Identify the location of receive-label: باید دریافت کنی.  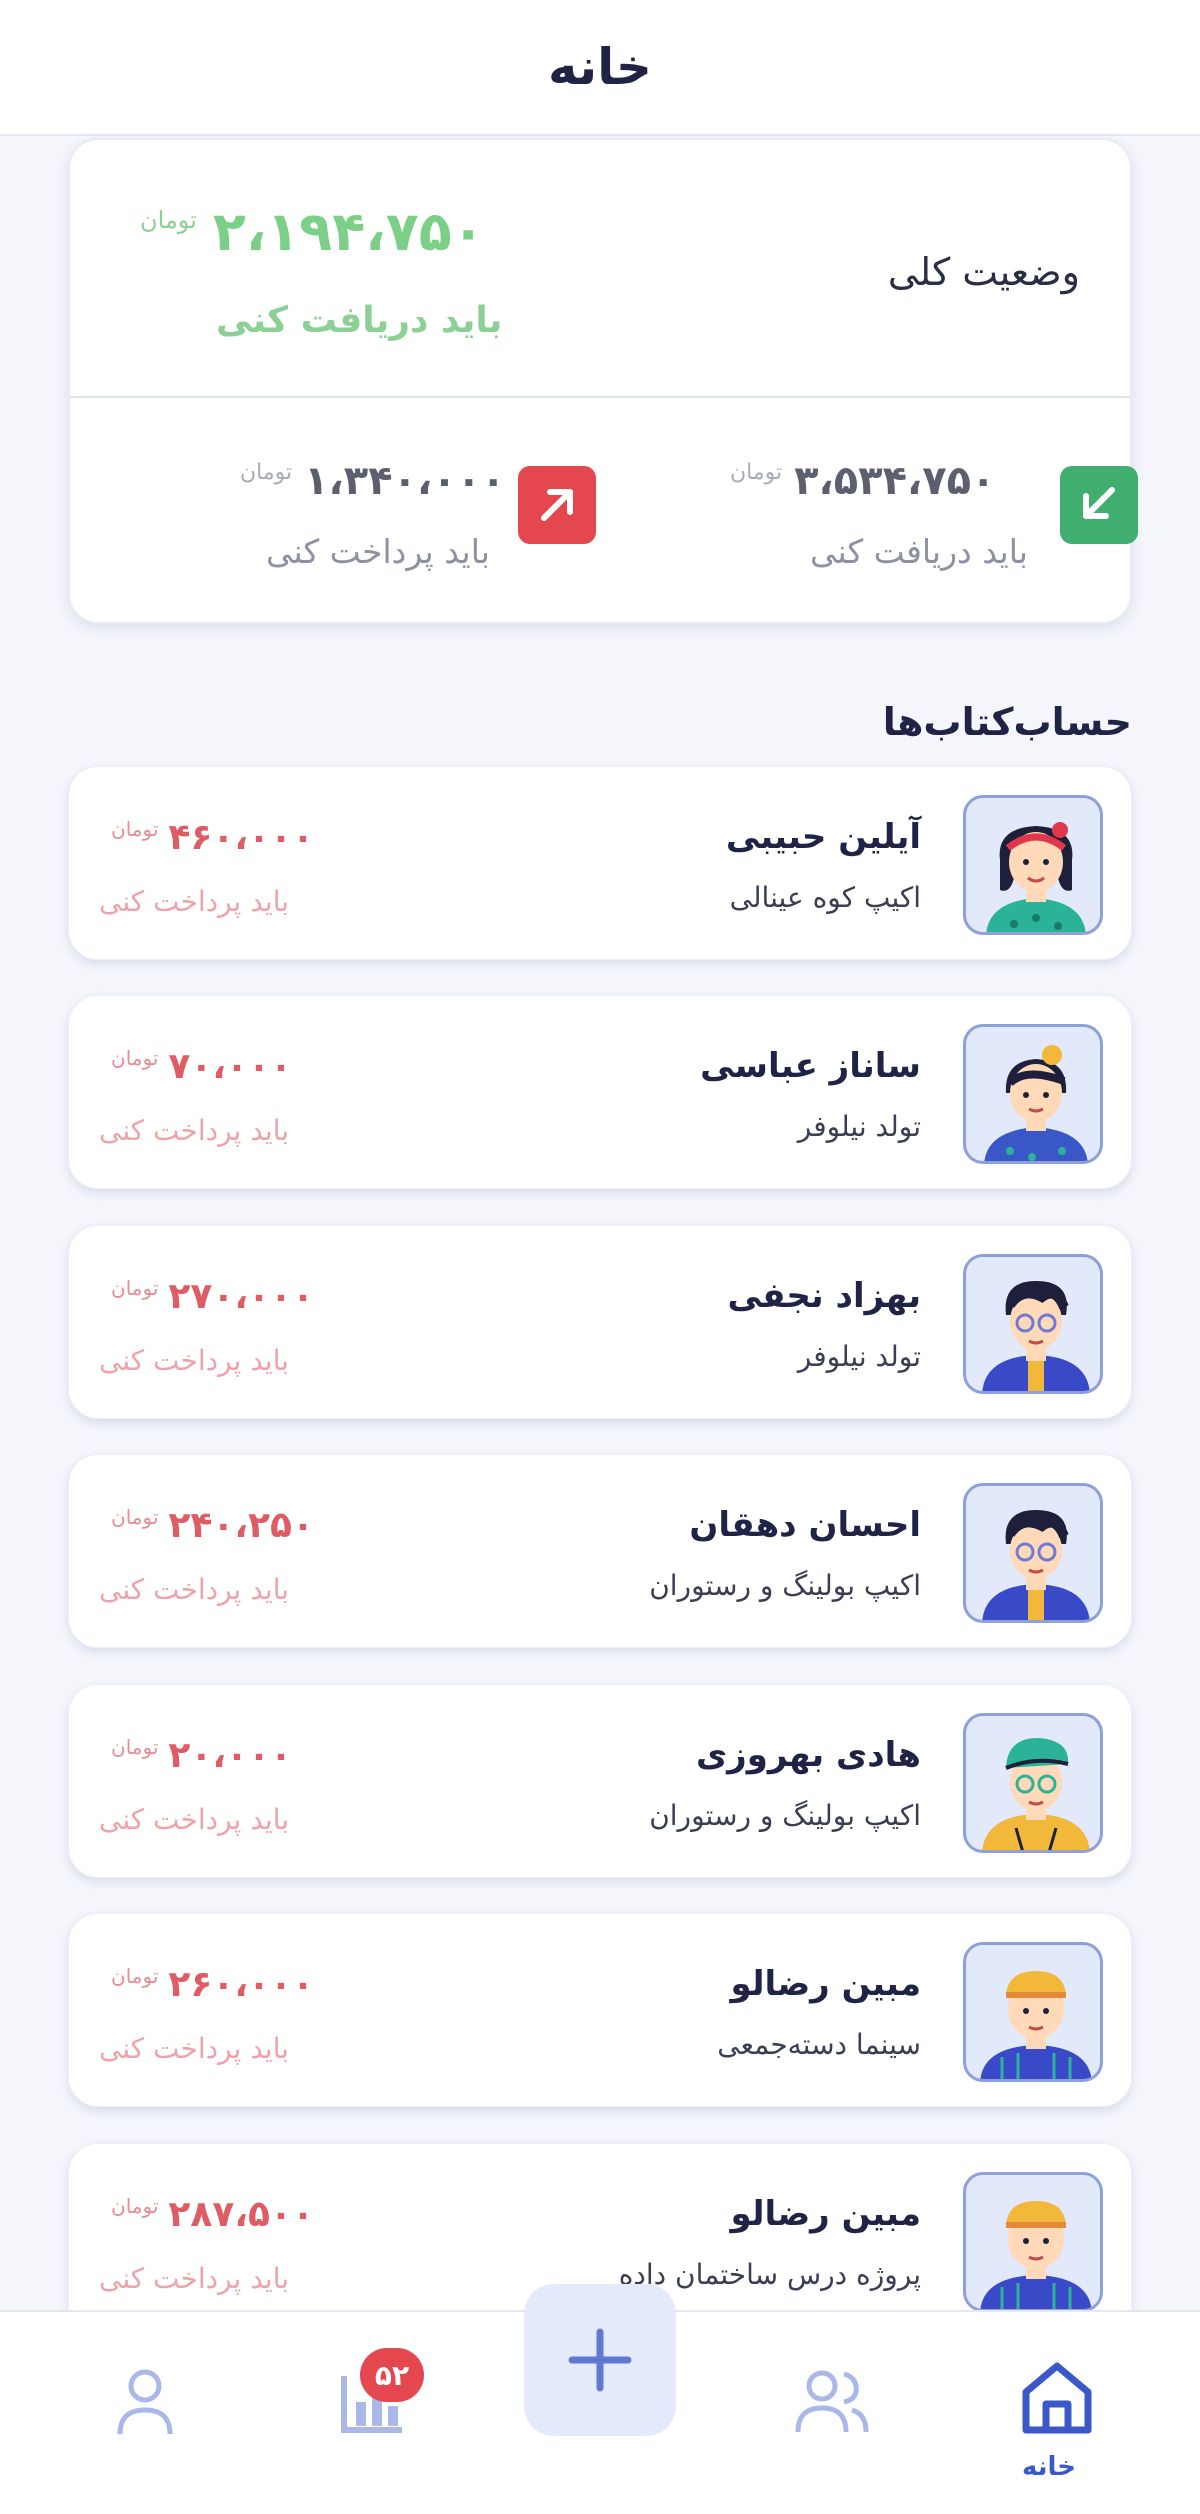
(919, 551).